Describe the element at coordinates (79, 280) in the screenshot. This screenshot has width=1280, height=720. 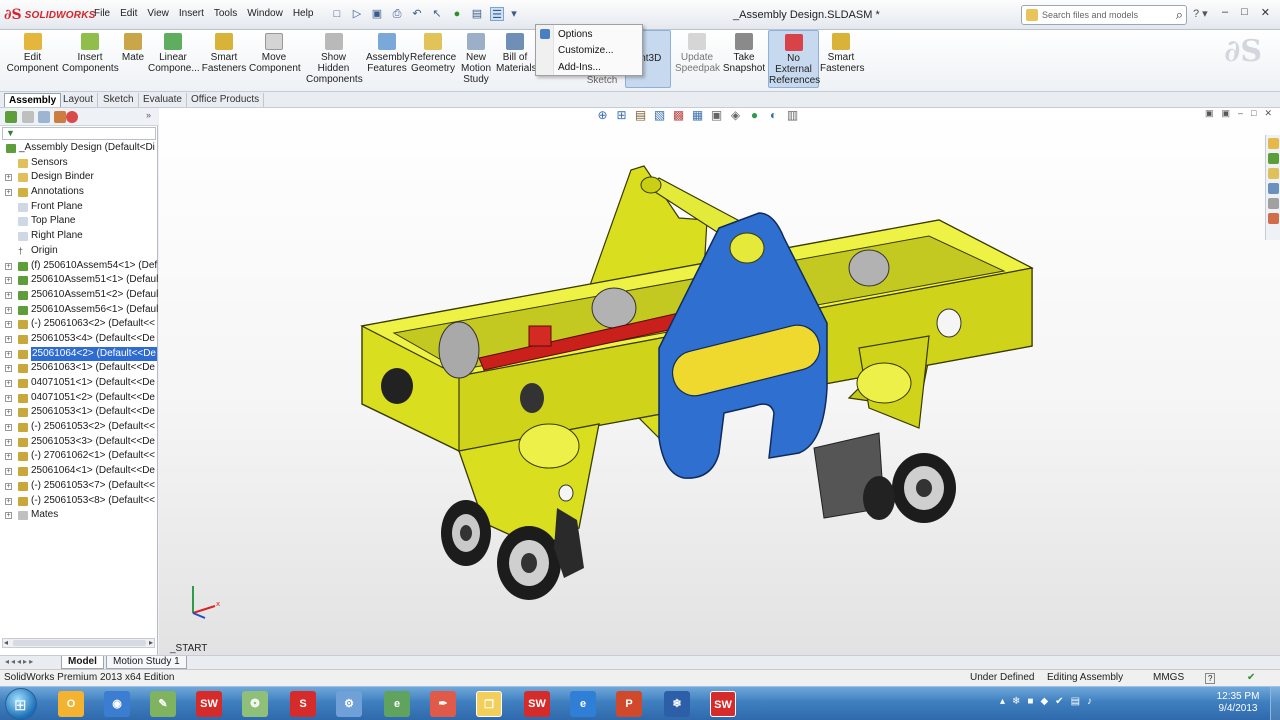
I see `tree-item: +250610Assem51<1> (Defaul` at that location.